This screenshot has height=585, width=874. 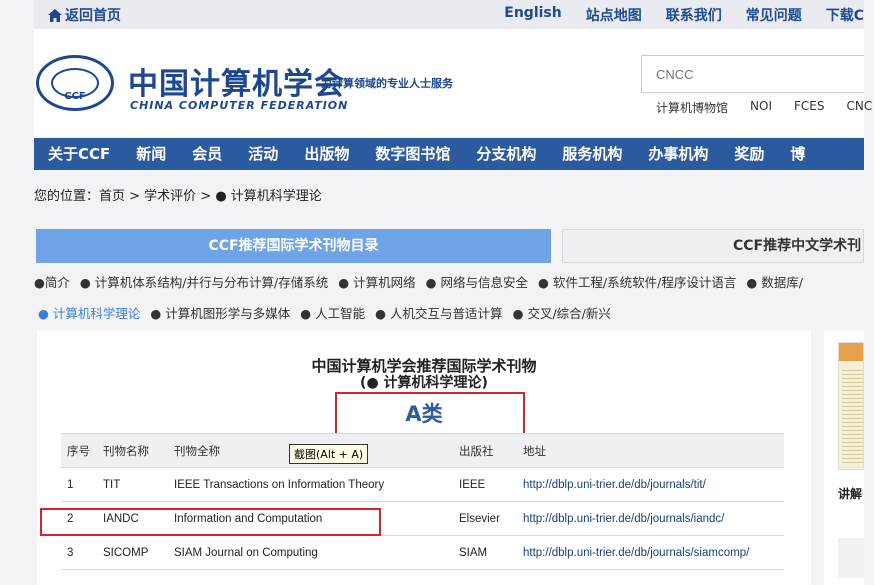 What do you see at coordinates (614, 15) in the screenshot?
I see `sitemap-link: 站点地图` at bounding box center [614, 15].